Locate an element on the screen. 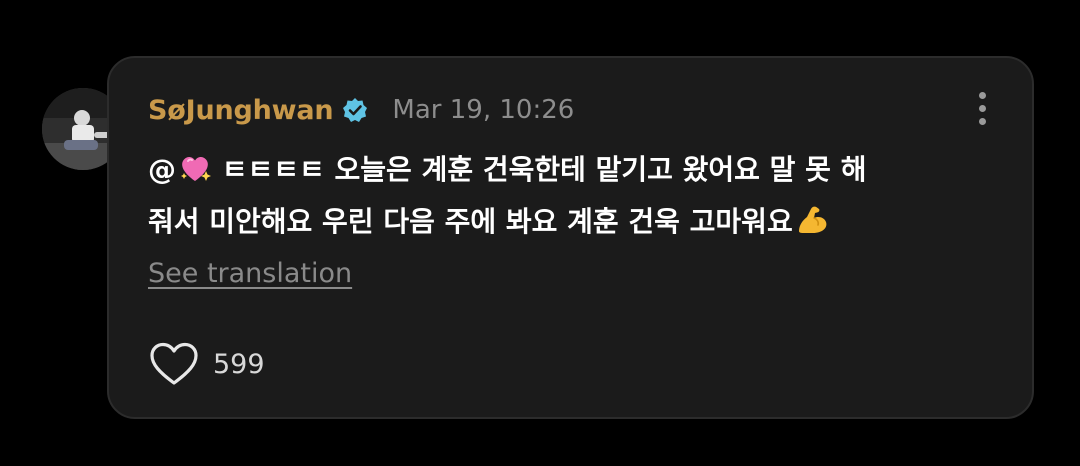  comment-header: SøJunghwan Mar 19, 10:26 is located at coordinates (361, 110).